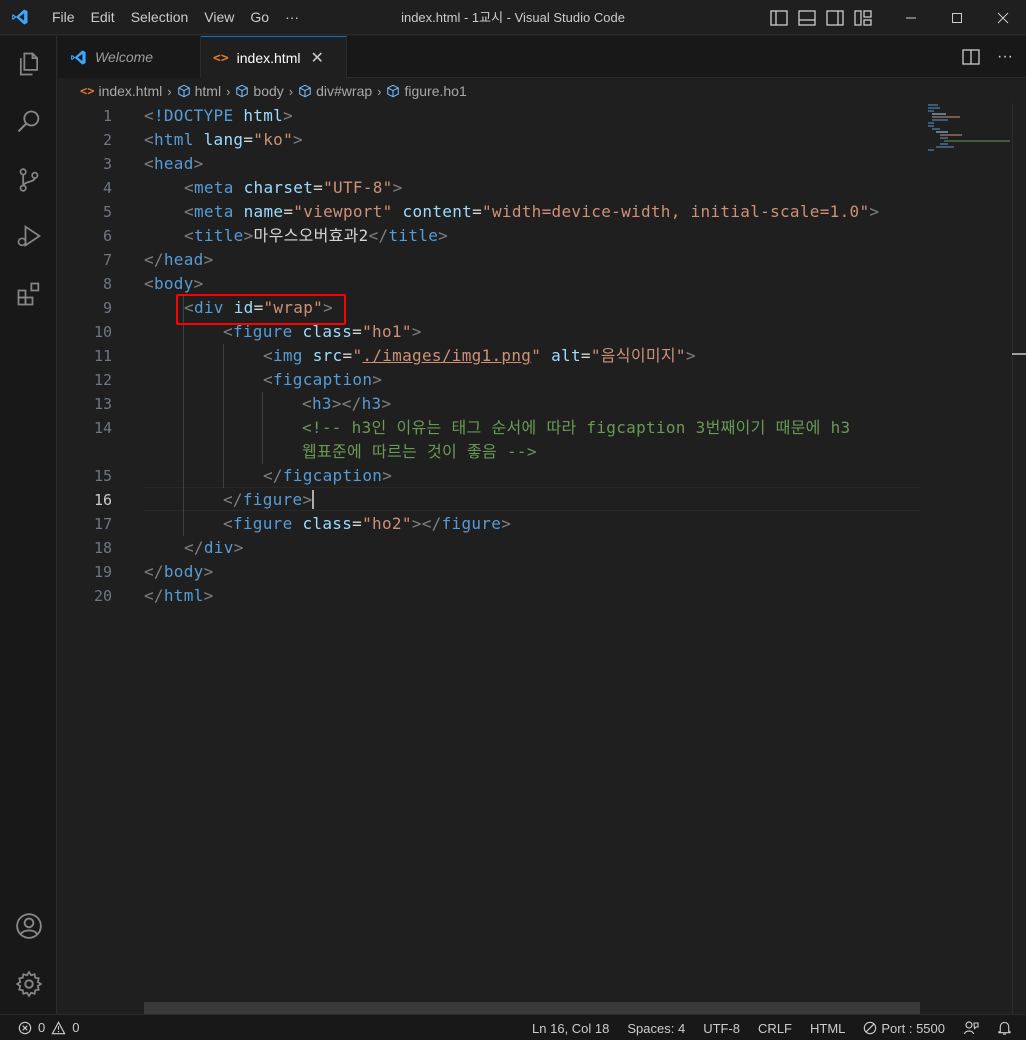  What do you see at coordinates (957, 17) in the screenshot?
I see `maximize-icon` at bounding box center [957, 17].